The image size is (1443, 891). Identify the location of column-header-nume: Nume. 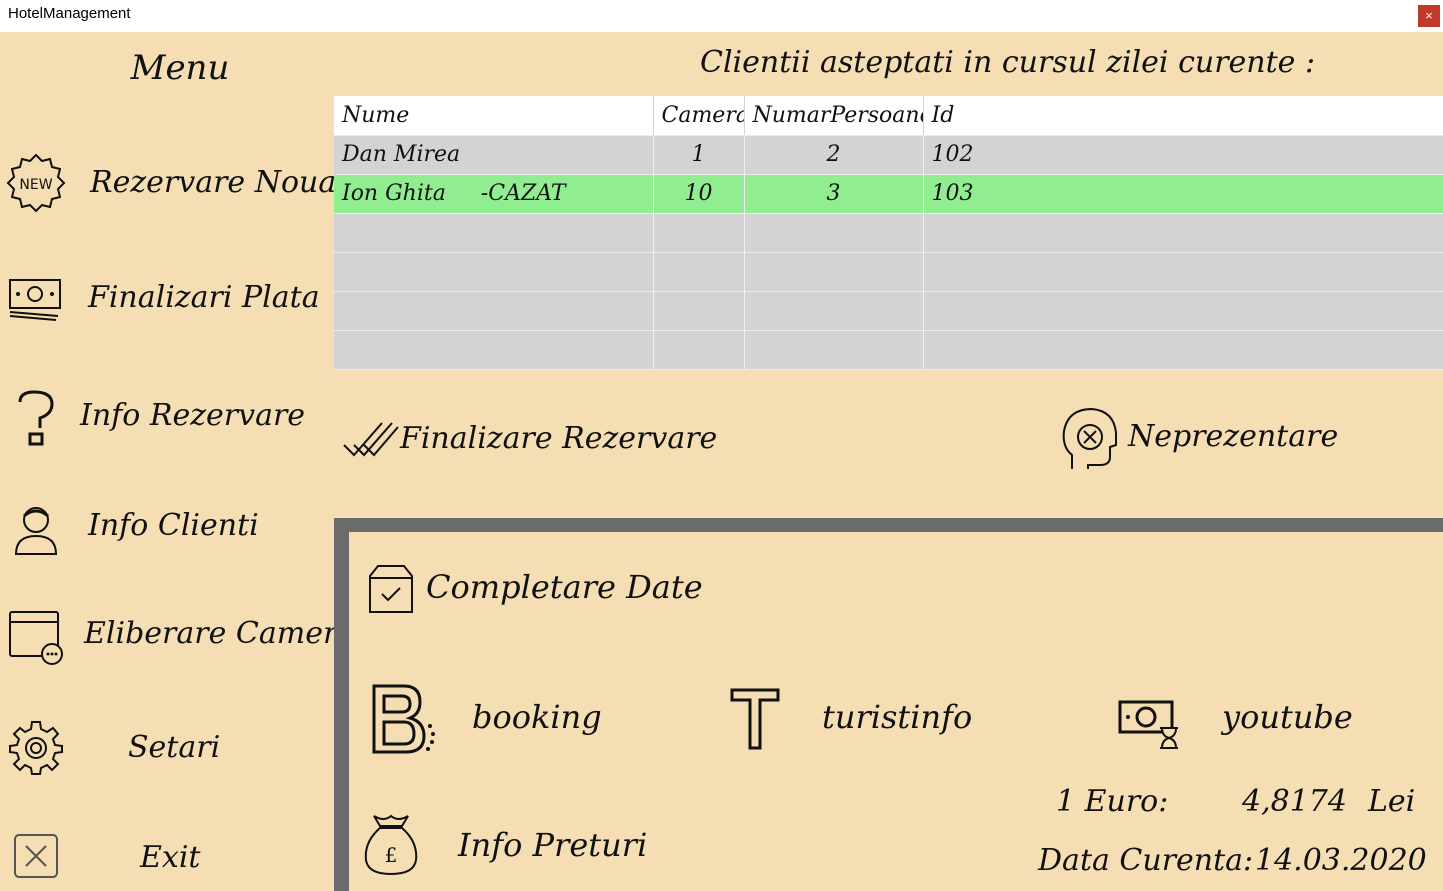
(494, 116).